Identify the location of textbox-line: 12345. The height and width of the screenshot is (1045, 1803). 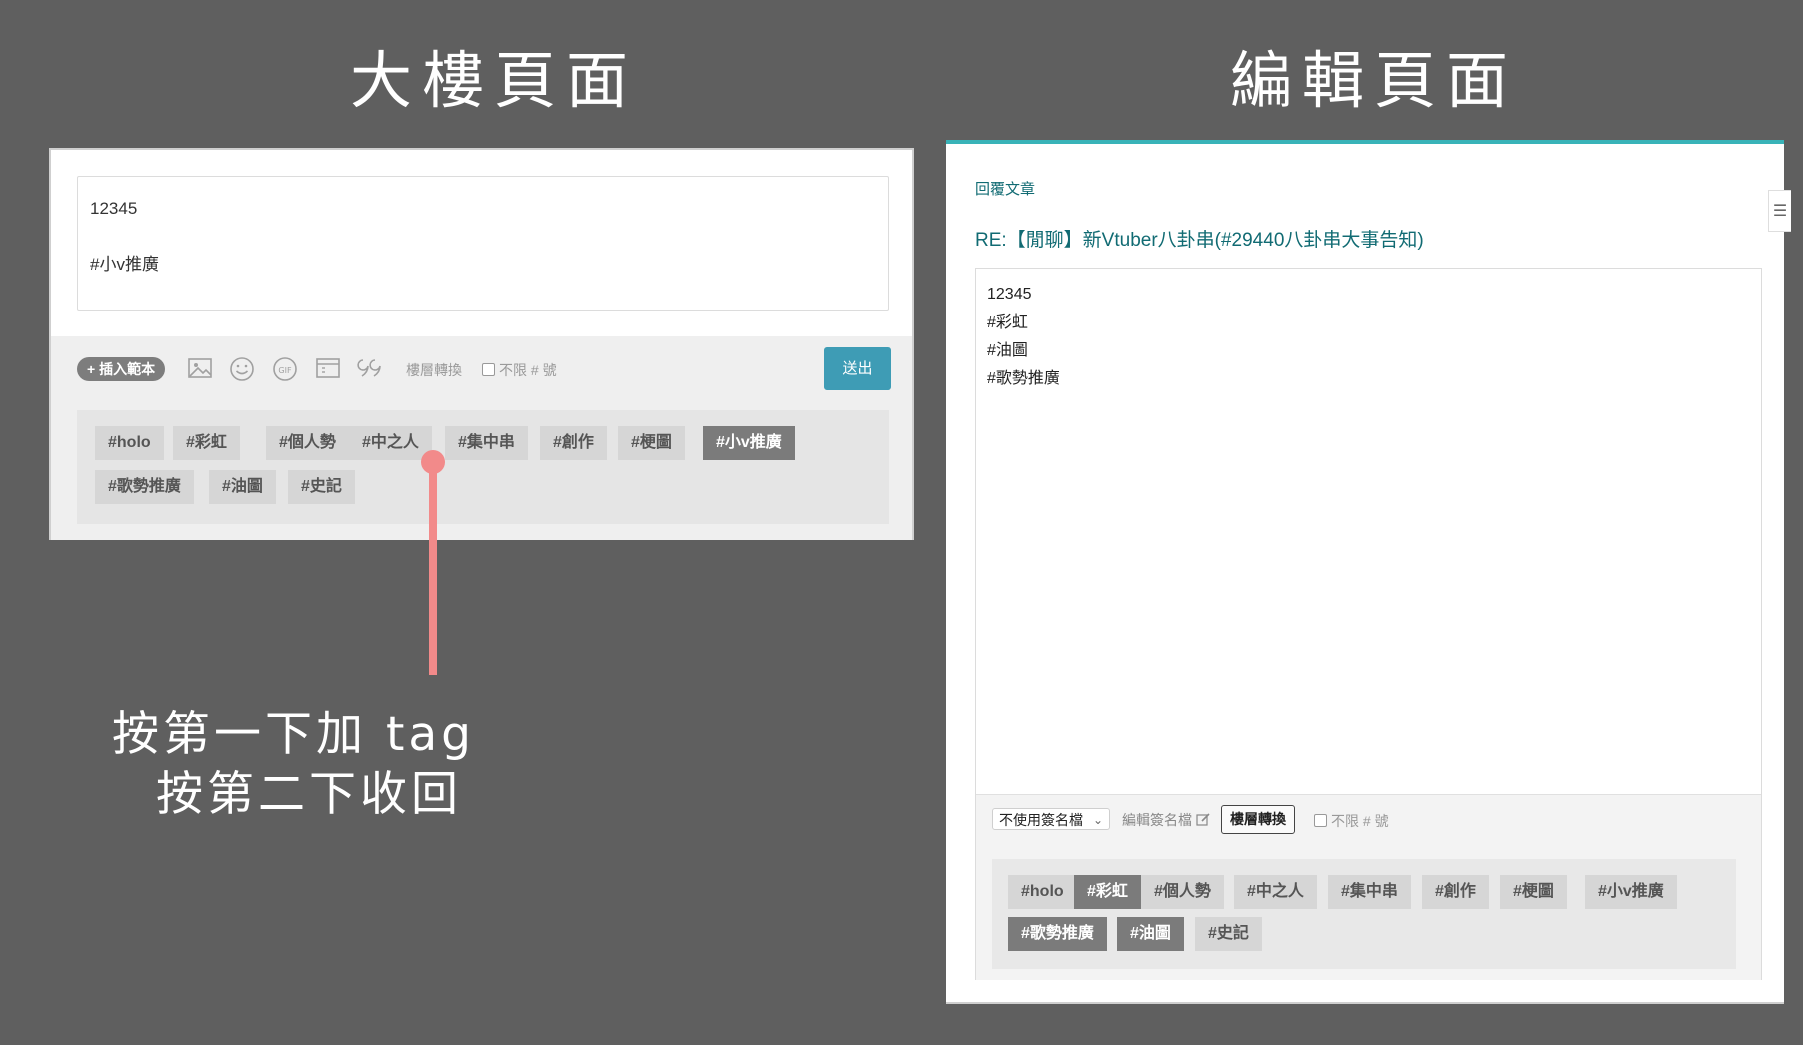
(114, 208).